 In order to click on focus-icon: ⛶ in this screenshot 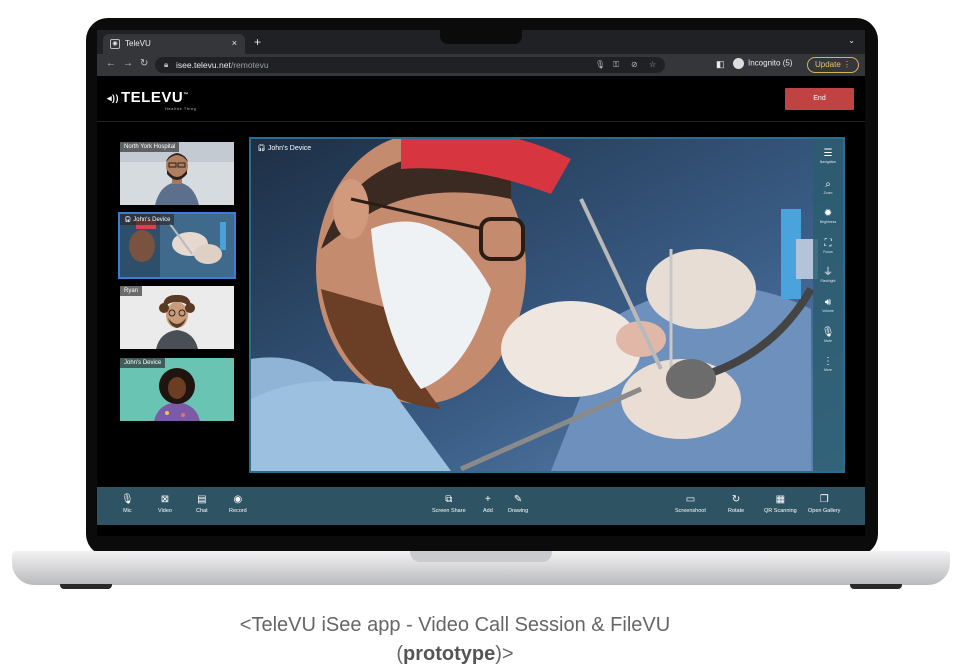, I will do `click(828, 243)`.